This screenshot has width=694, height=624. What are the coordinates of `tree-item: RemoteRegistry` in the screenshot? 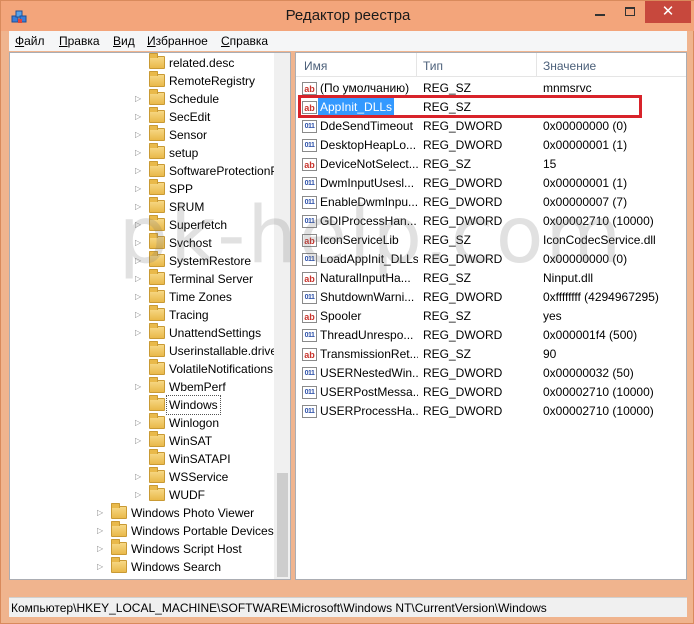 It's located at (141, 80).